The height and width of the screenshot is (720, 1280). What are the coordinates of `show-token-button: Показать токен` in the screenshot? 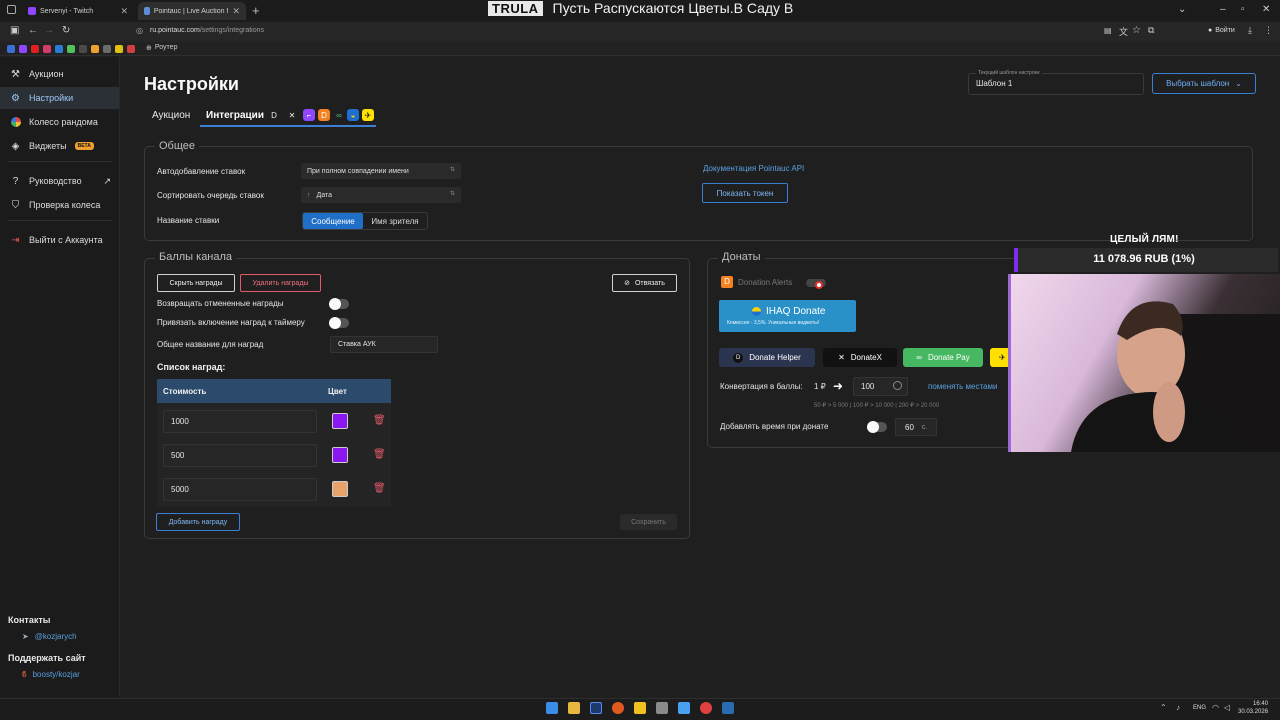 It's located at (745, 193).